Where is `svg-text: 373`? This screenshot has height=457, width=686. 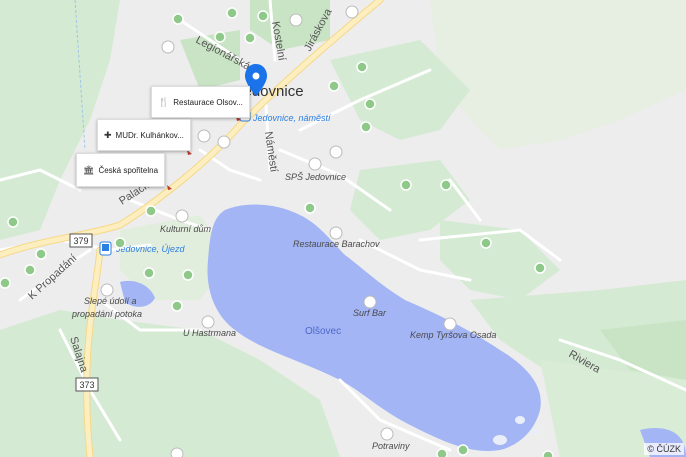
svg-text: 373 is located at coordinates (86, 385).